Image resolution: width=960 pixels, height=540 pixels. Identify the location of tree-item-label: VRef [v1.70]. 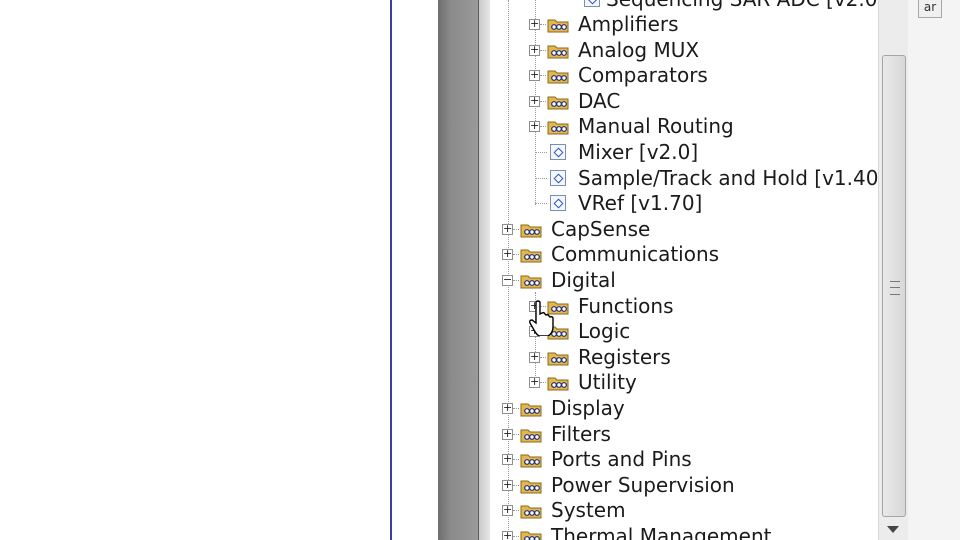
(640, 203).